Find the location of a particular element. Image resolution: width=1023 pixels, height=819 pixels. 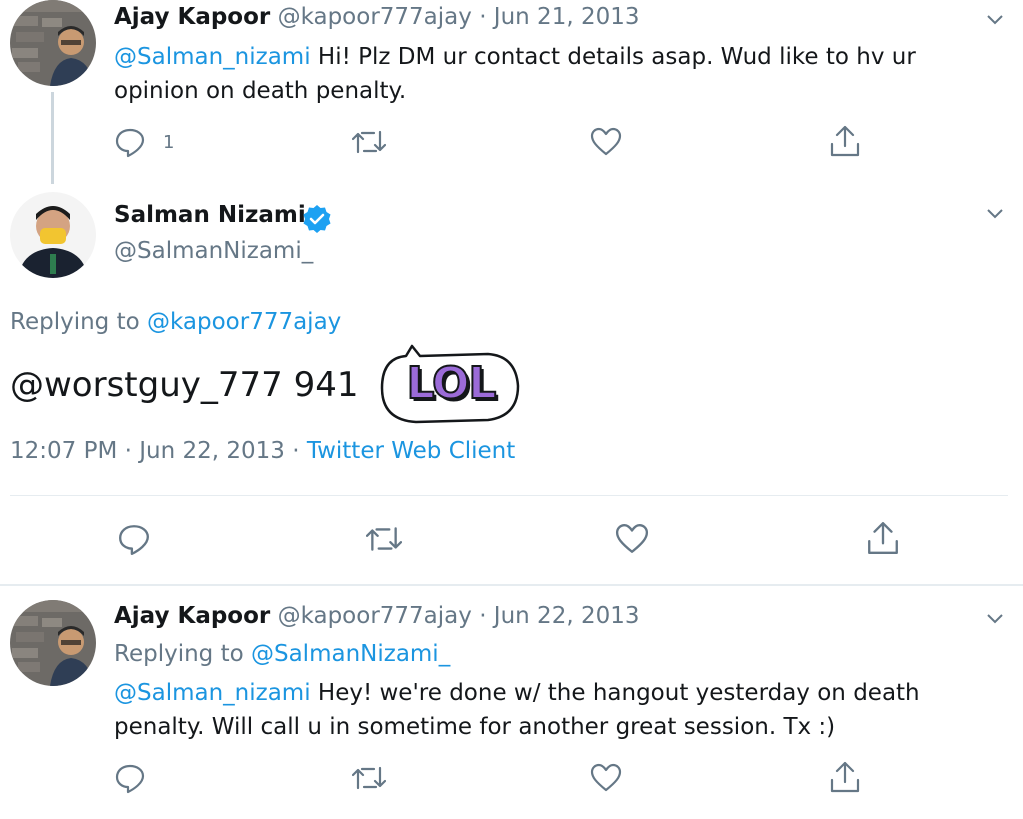

reply-count: 1 is located at coordinates (169, 142).